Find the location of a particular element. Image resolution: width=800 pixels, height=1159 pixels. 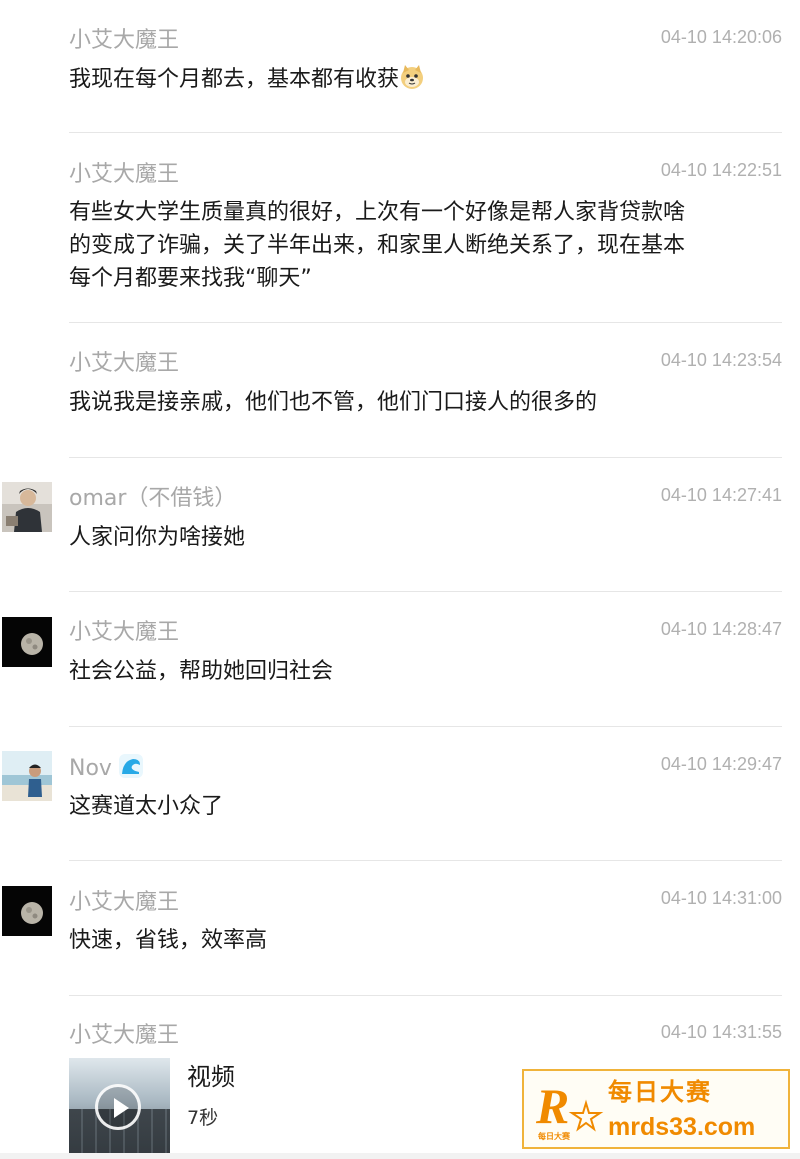

video-thumbnail is located at coordinates (119, 1106).